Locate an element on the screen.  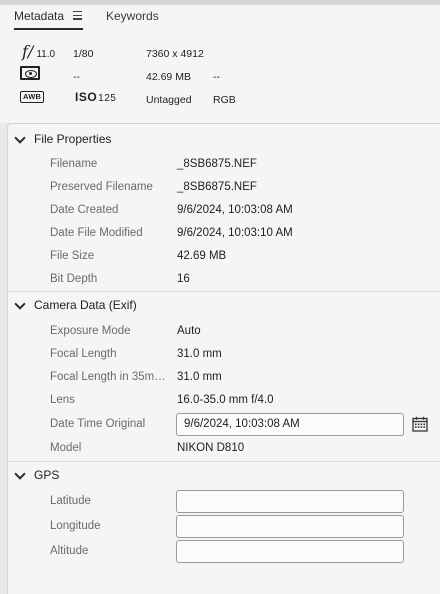
field-label: Altitude is located at coordinates (69, 551).